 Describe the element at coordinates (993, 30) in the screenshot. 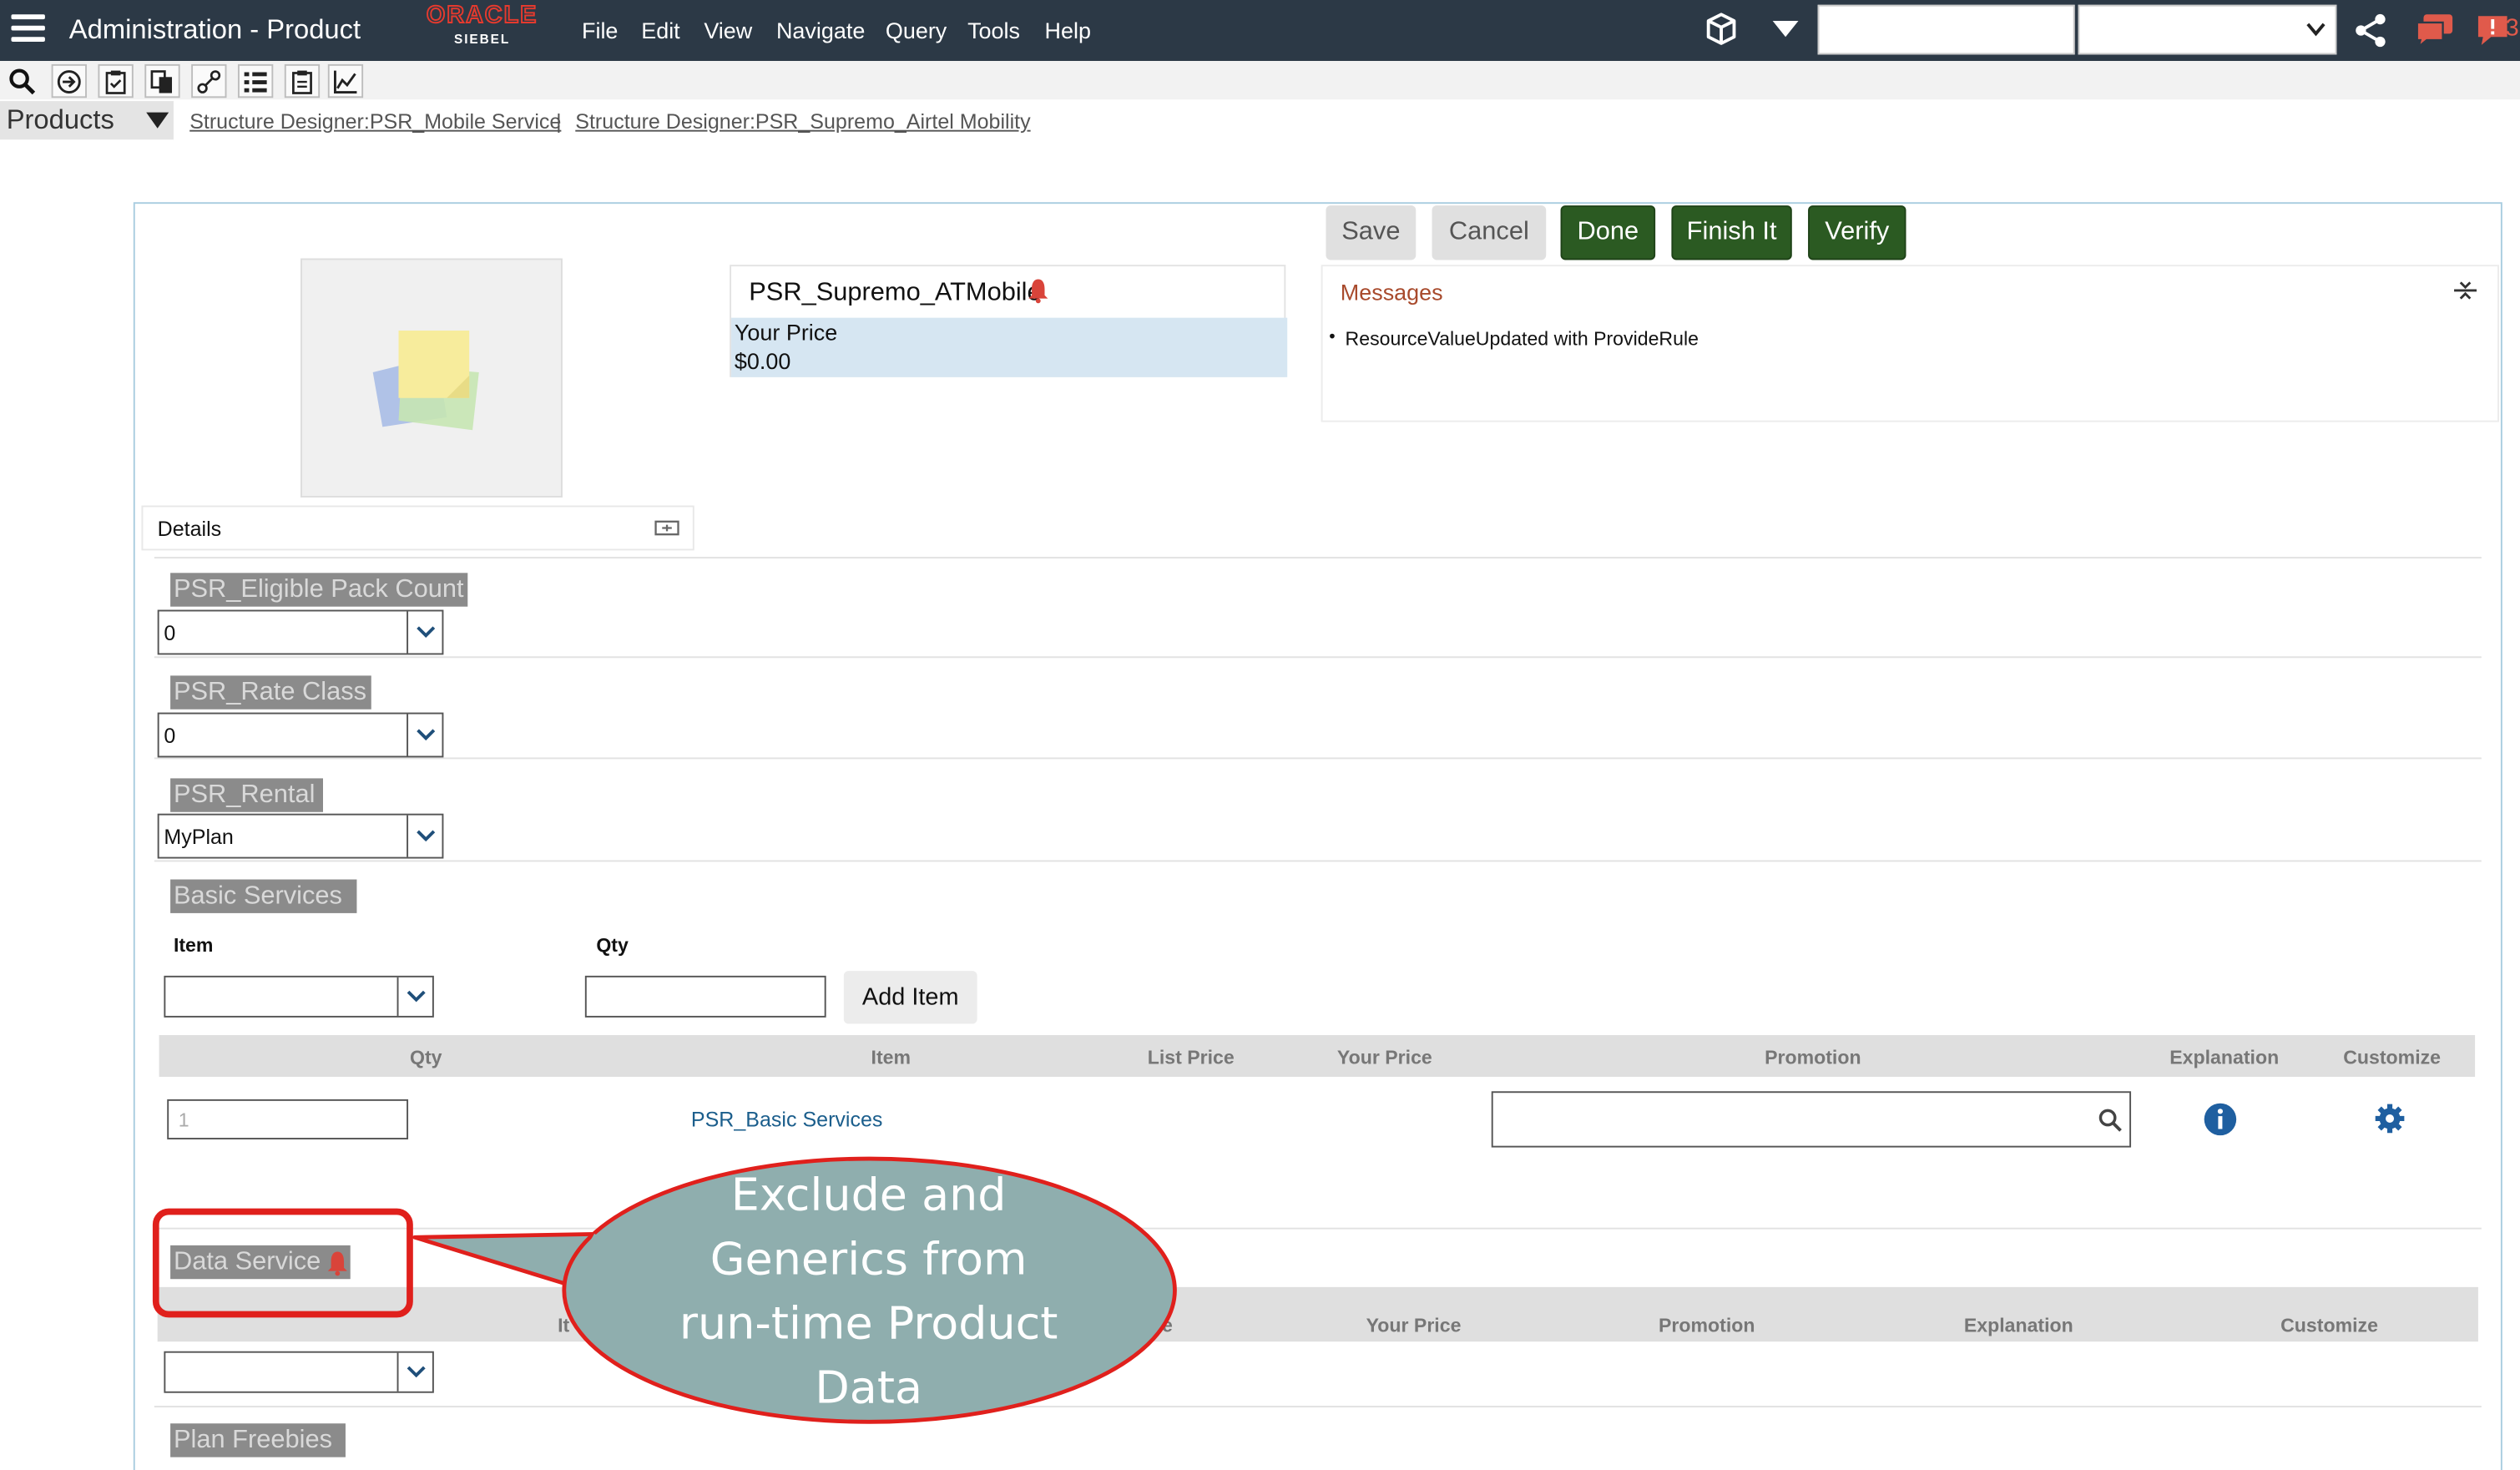

I see `menu-tools: Tools` at that location.